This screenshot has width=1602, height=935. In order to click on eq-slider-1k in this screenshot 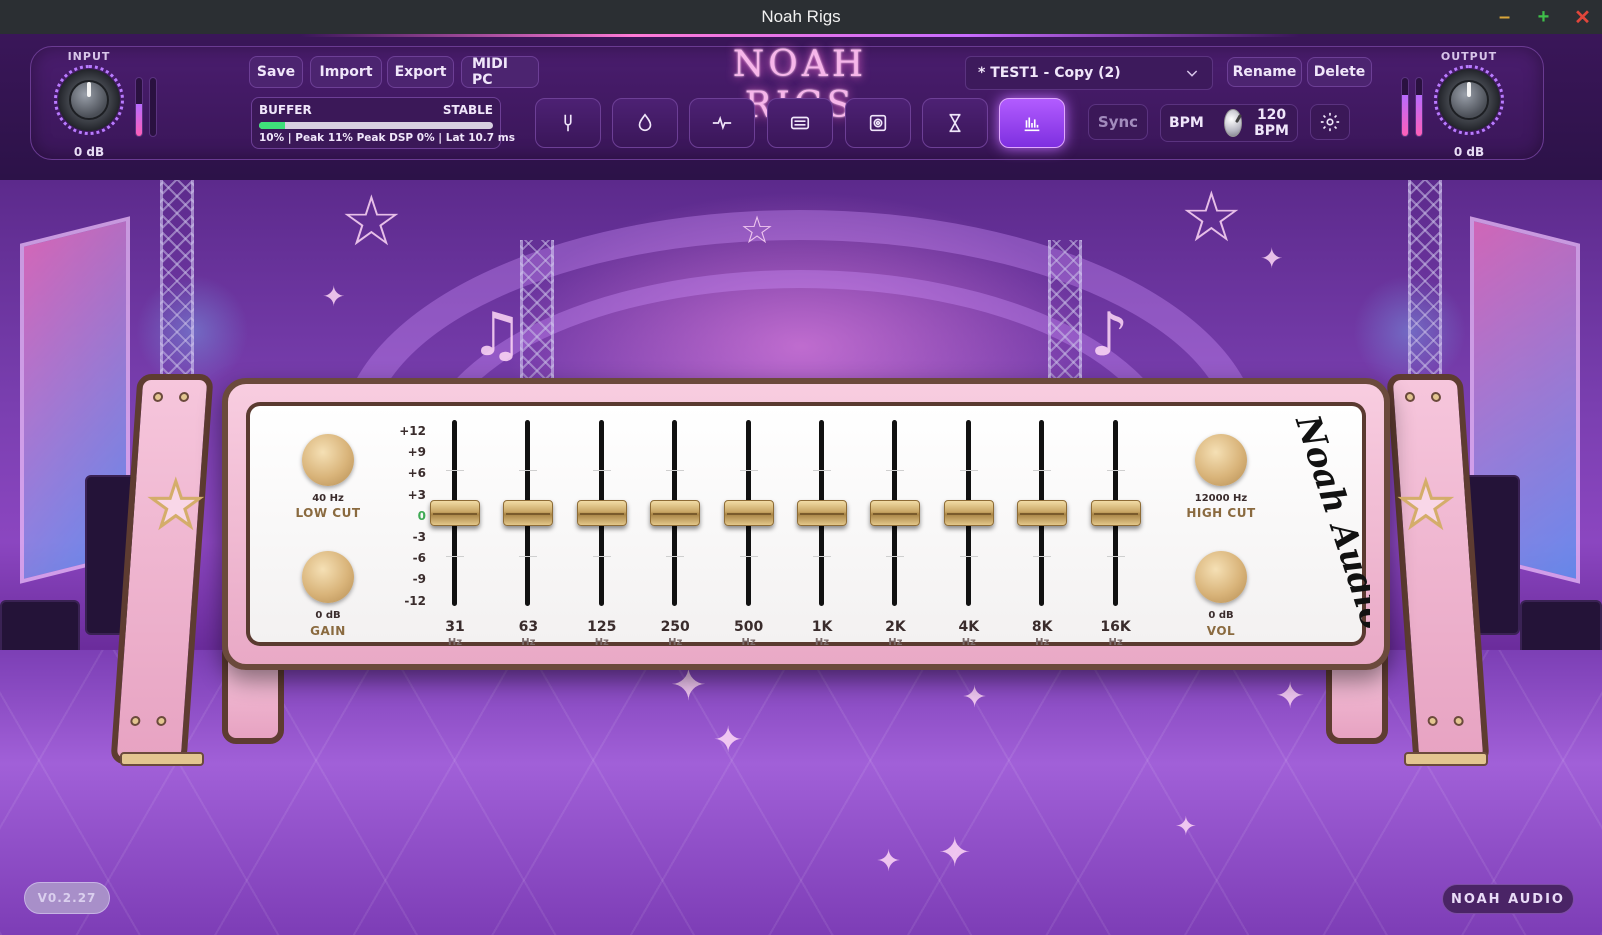, I will do `click(822, 515)`.